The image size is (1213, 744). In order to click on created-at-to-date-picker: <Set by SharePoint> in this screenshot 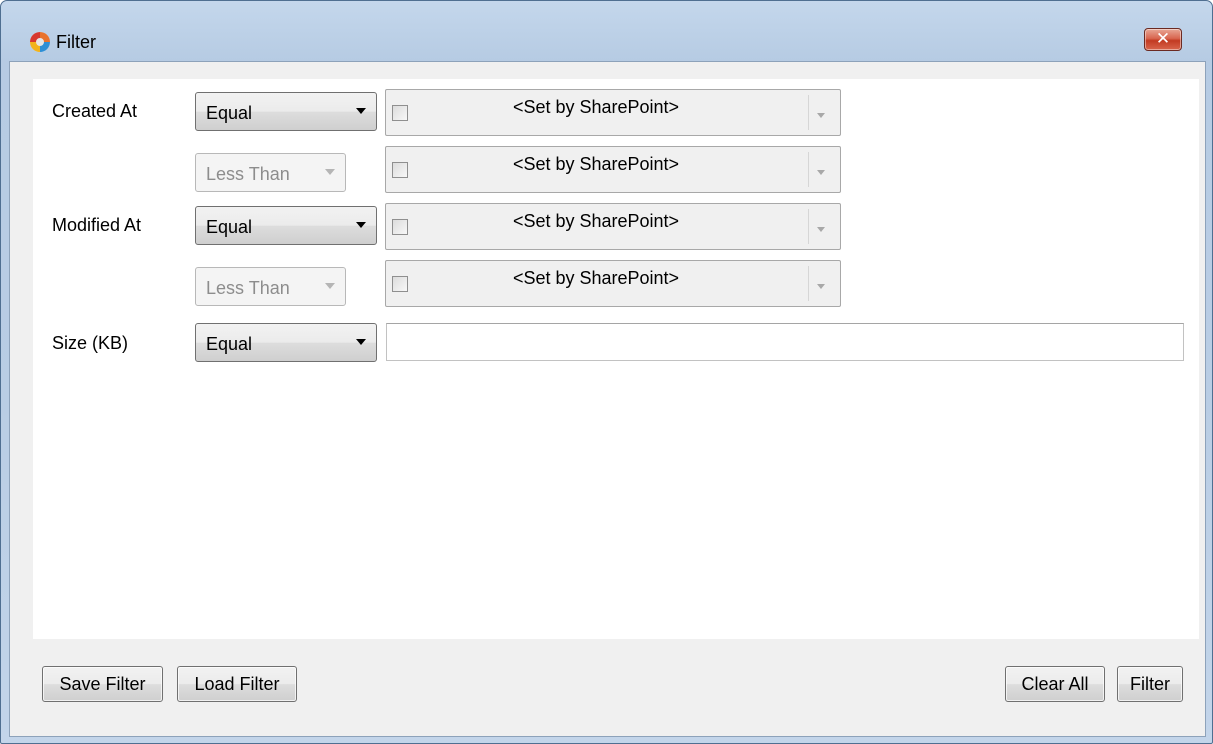, I will do `click(613, 169)`.